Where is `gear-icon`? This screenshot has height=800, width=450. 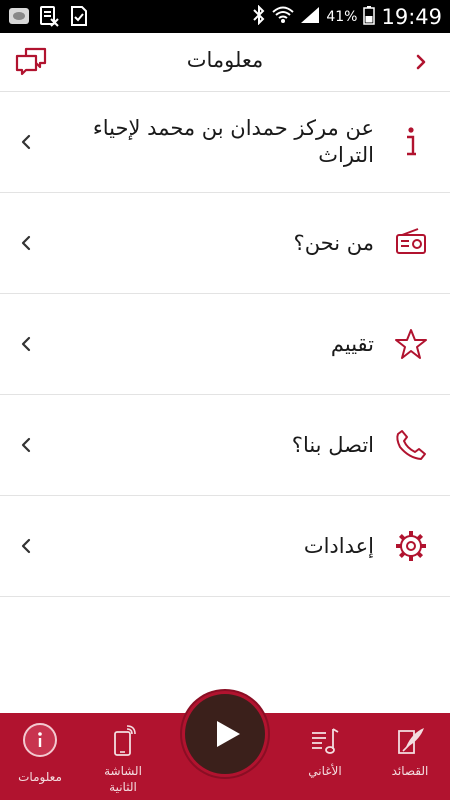 gear-icon is located at coordinates (411, 546).